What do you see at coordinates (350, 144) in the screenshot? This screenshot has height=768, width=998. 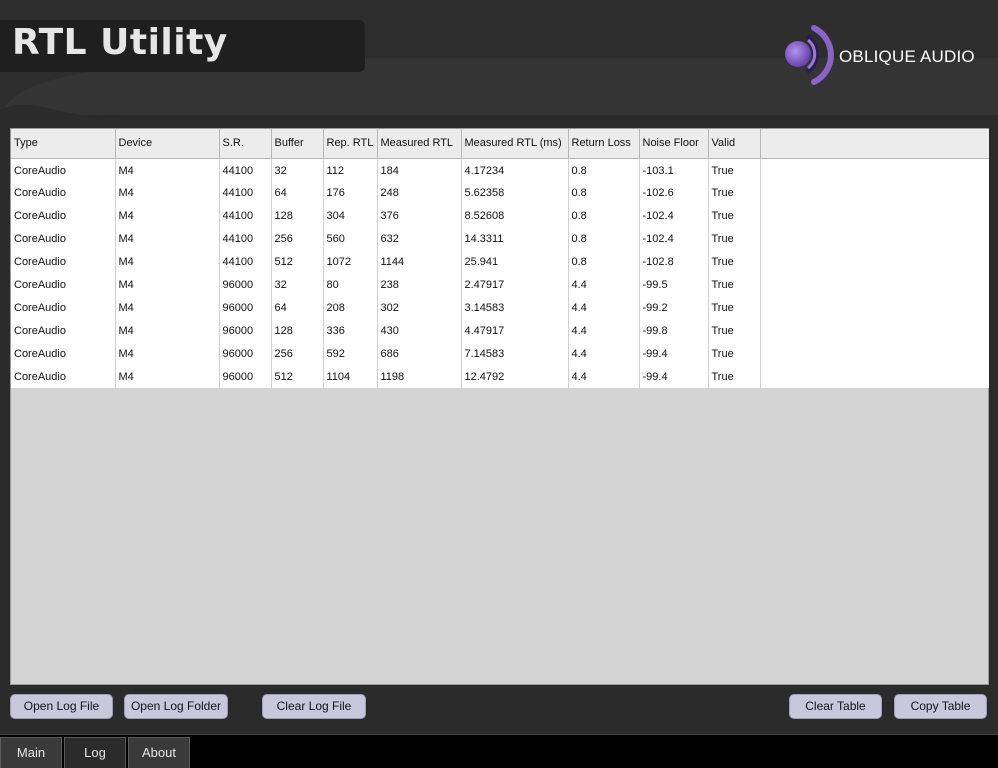 I see `column-header: Rep. RTL` at bounding box center [350, 144].